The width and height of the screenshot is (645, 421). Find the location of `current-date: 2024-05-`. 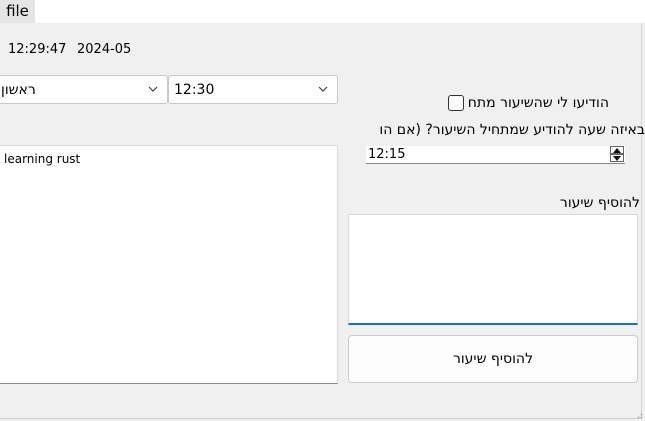

current-date: 2024-05- is located at coordinates (104, 49).